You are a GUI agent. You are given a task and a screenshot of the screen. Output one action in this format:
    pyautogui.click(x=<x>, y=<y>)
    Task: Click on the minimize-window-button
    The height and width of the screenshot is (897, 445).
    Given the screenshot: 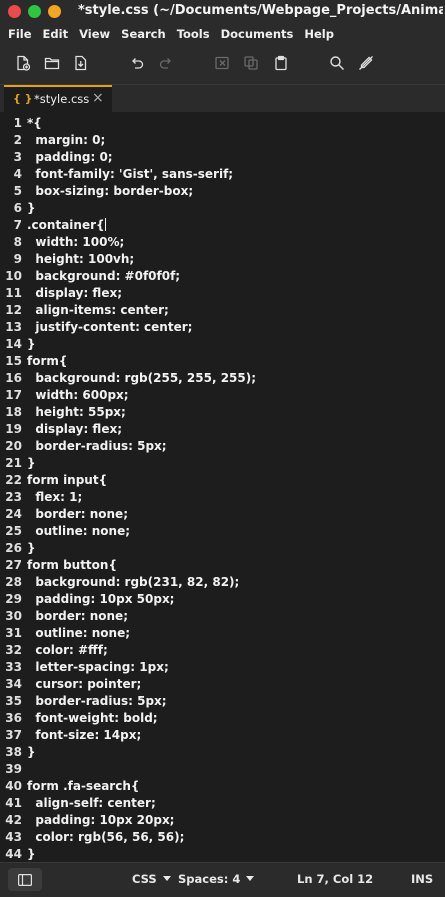 What is the action you would take?
    pyautogui.click(x=34, y=11)
    